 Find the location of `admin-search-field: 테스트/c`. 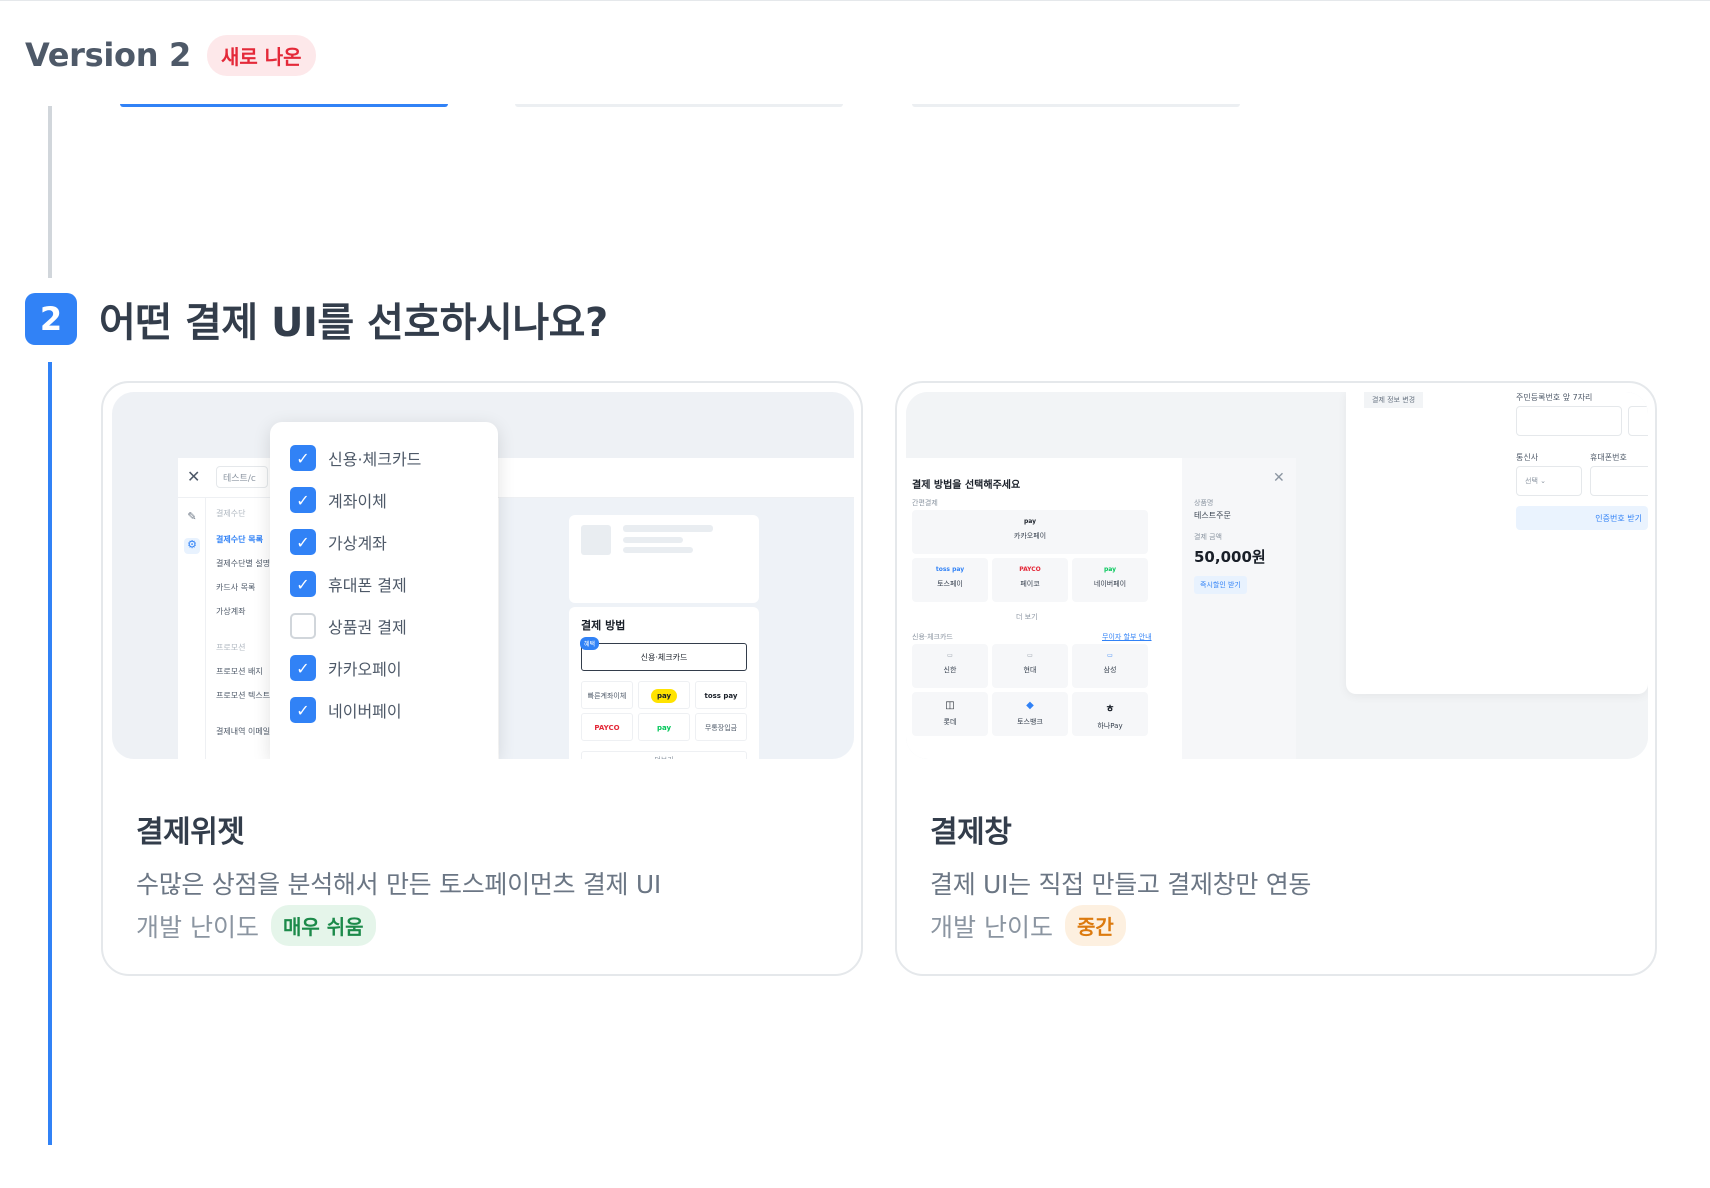

admin-search-field: 테스트/c is located at coordinates (242, 477).